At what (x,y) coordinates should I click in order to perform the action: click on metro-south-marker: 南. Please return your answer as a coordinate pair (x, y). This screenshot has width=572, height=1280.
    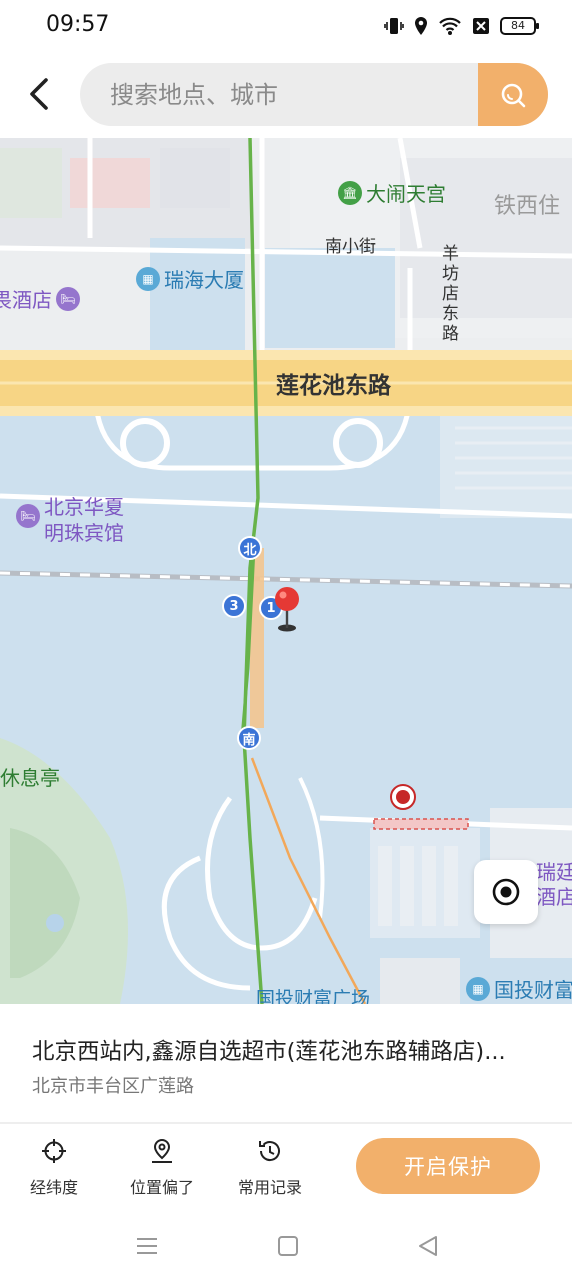
    Looking at the image, I should click on (249, 738).